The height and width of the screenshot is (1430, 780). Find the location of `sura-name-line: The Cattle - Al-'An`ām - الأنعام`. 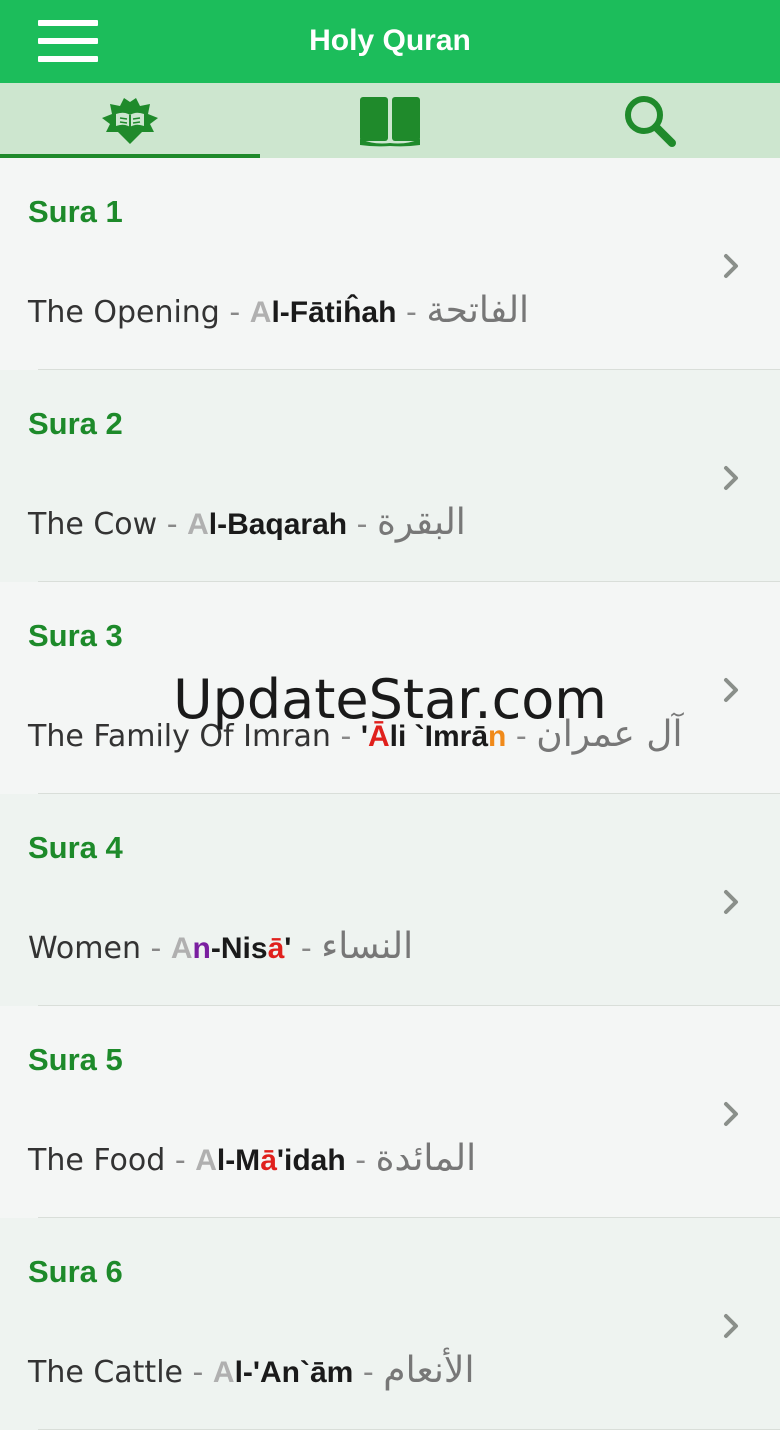

sura-name-line: The Cattle - Al-'An`ām - الأنعام is located at coordinates (251, 1370).